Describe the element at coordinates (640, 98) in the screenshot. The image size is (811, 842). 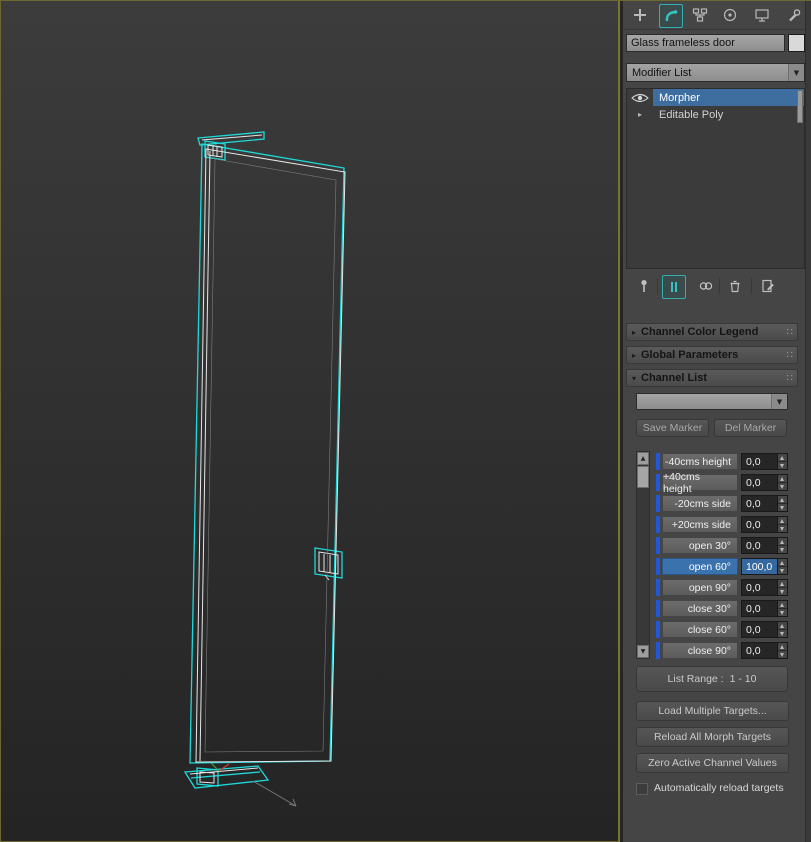
I see `eye-icon` at that location.